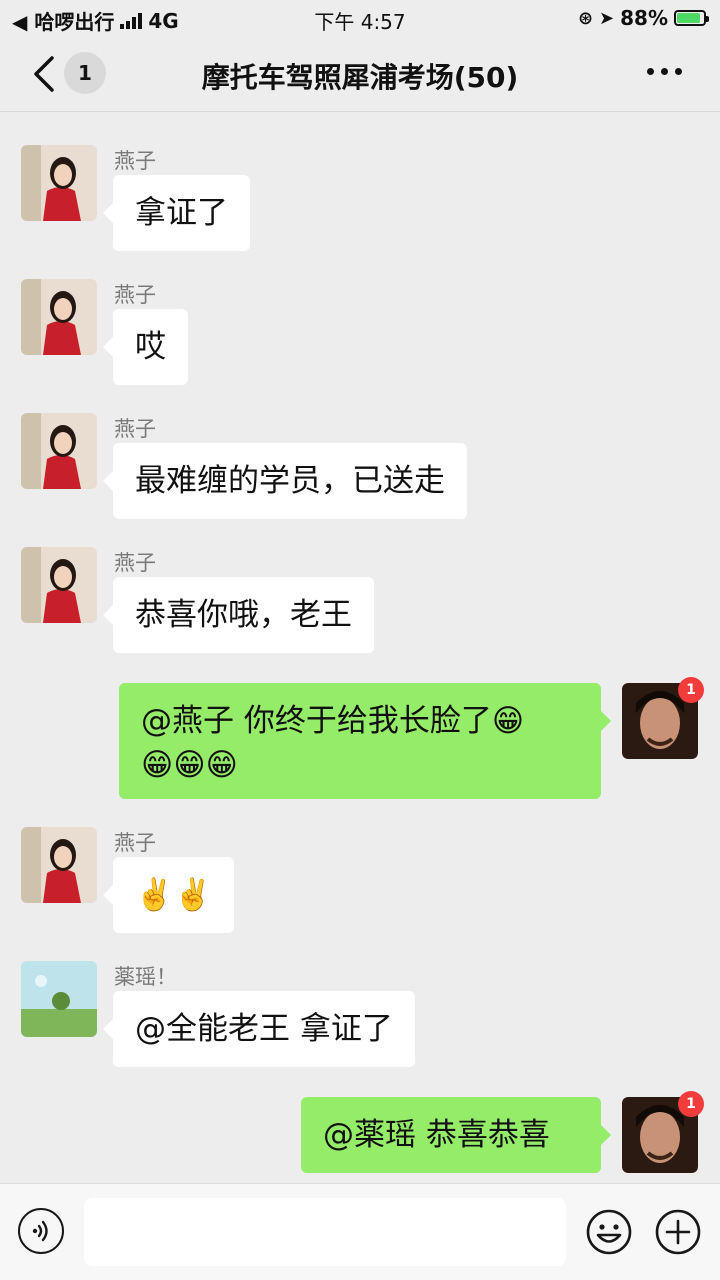 Image resolution: width=720 pixels, height=1280 pixels. What do you see at coordinates (678, 1232) in the screenshot?
I see `plus-icon` at bounding box center [678, 1232].